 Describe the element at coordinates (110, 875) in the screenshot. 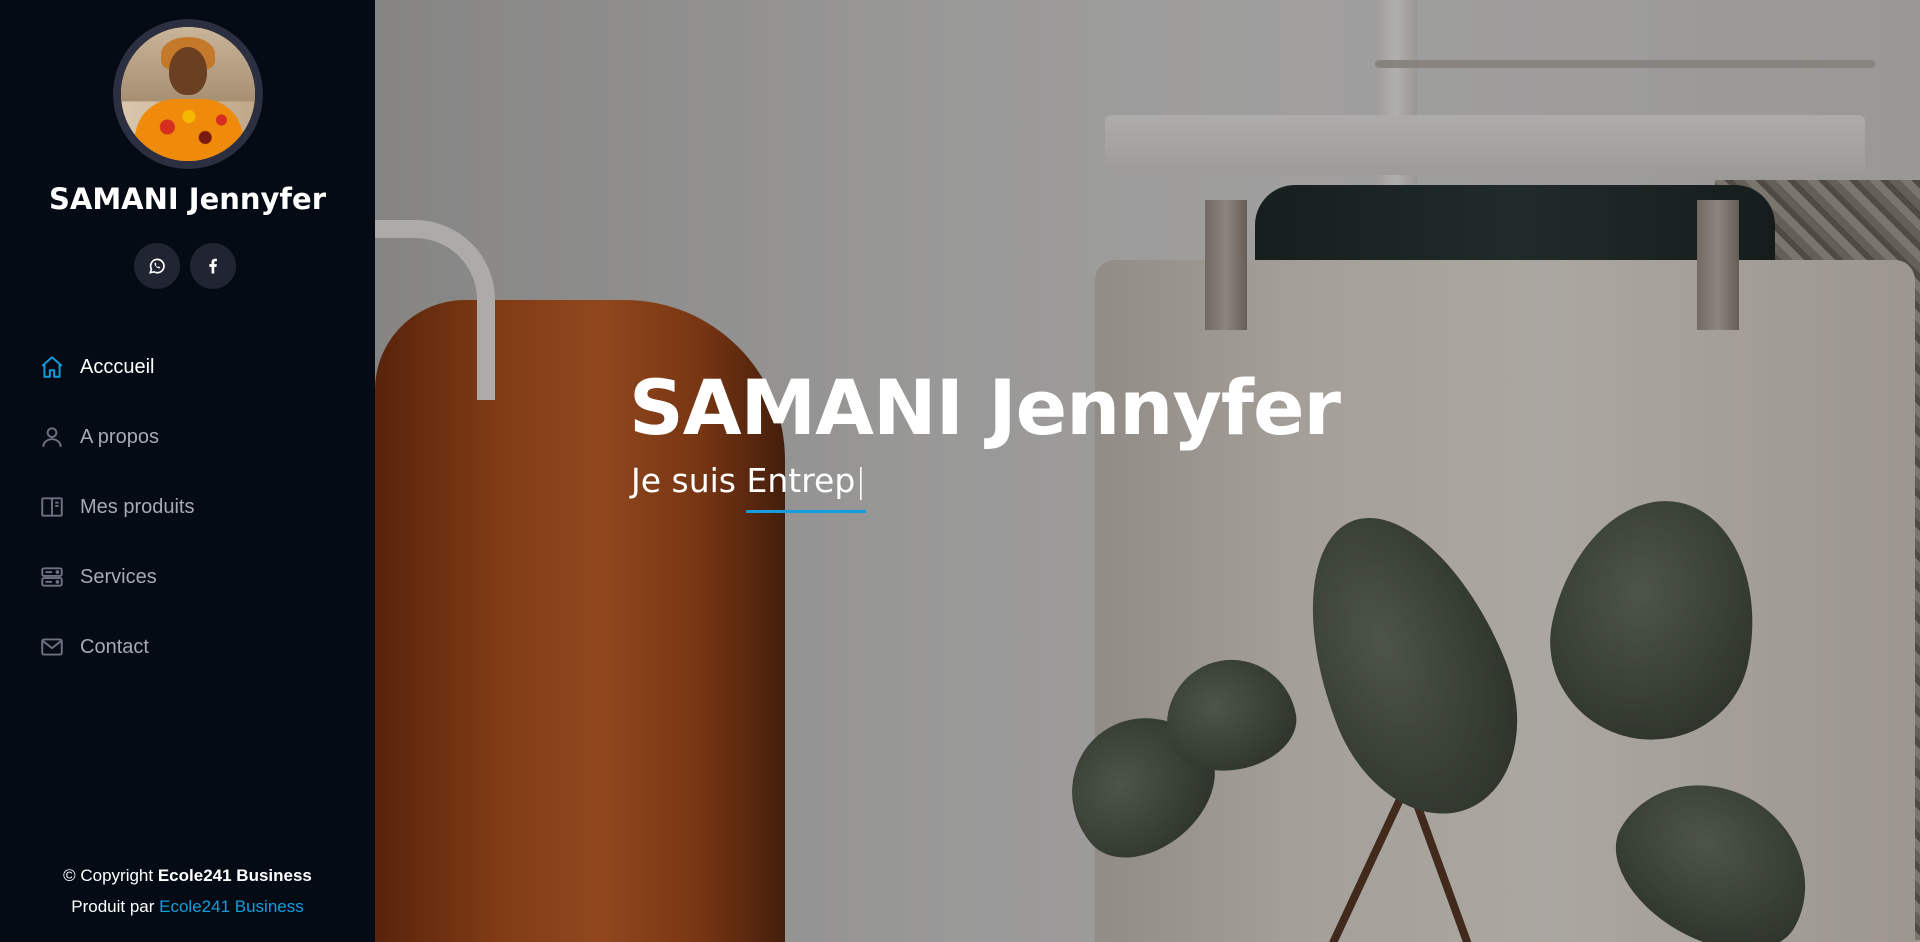

I see `copyright-prefix: © Copyright` at that location.